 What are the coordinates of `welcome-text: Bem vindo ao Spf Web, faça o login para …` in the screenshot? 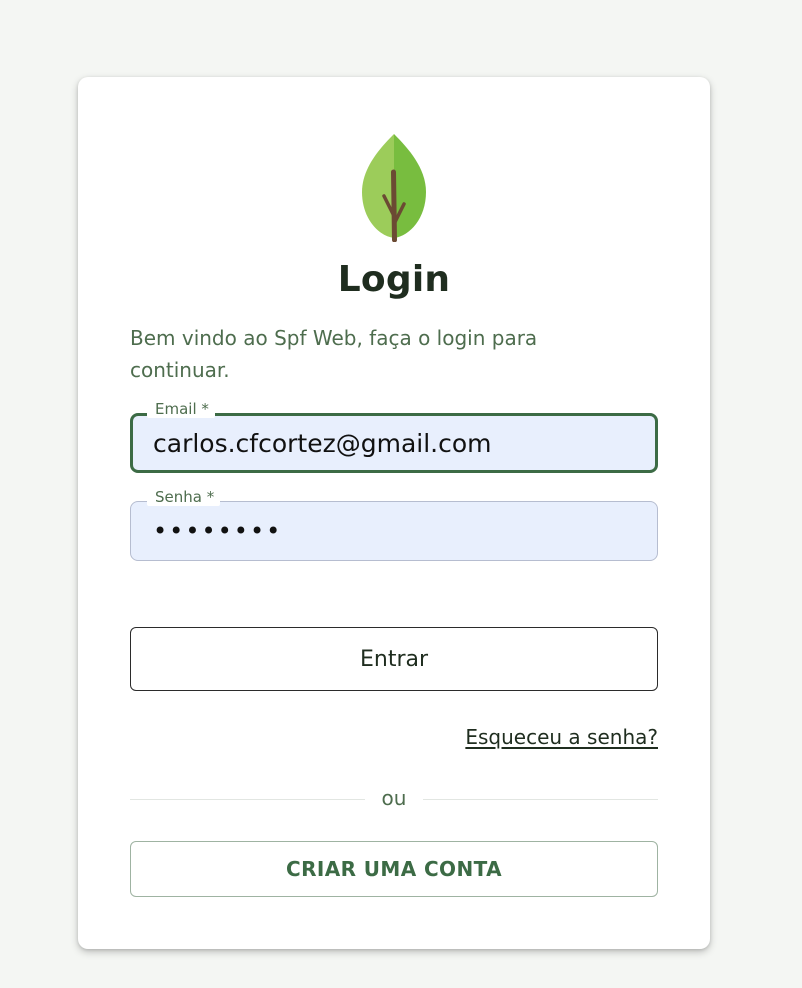 It's located at (334, 354).